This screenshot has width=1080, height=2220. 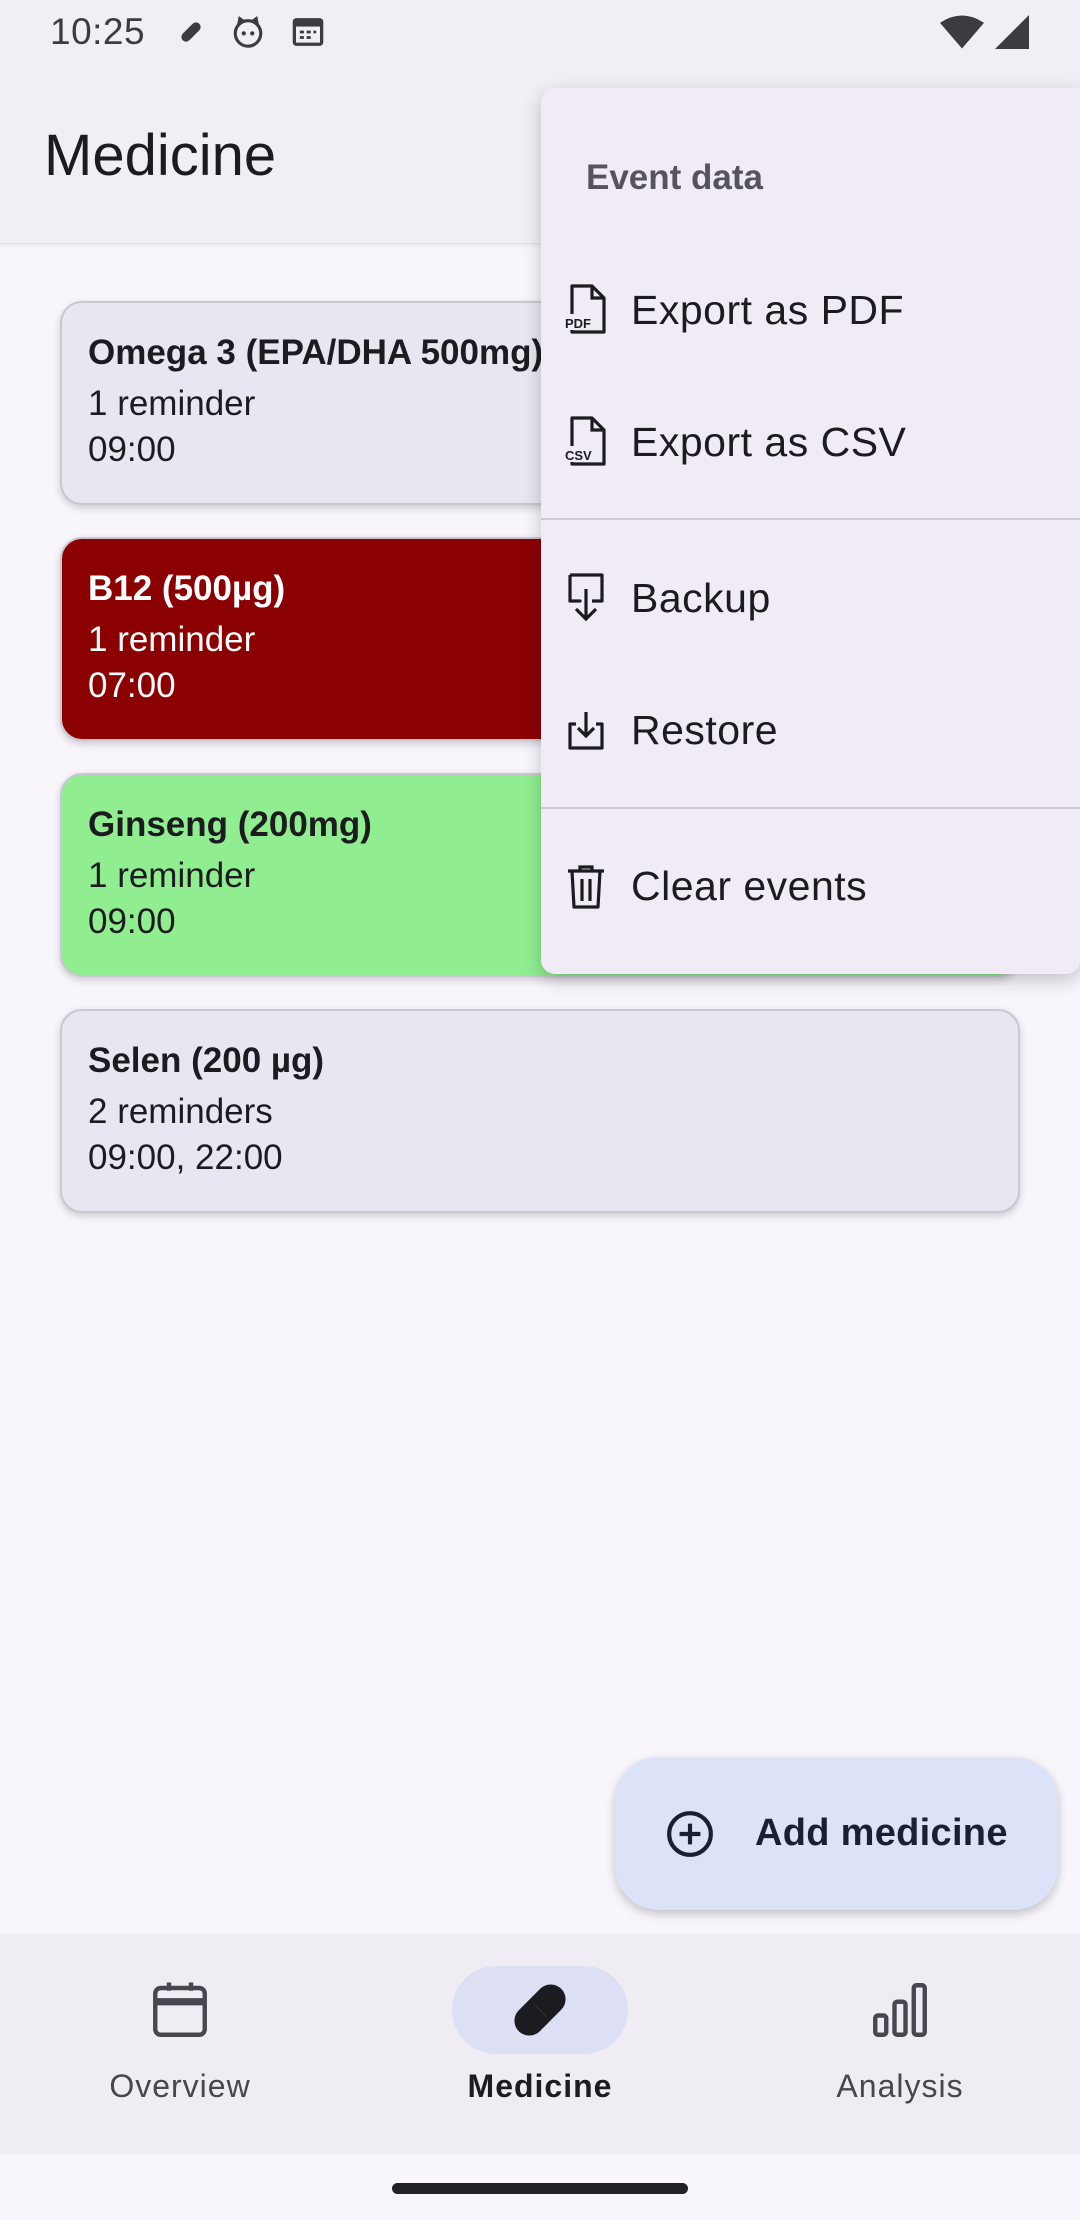 I want to click on wifi-icon, so click(x=962, y=32).